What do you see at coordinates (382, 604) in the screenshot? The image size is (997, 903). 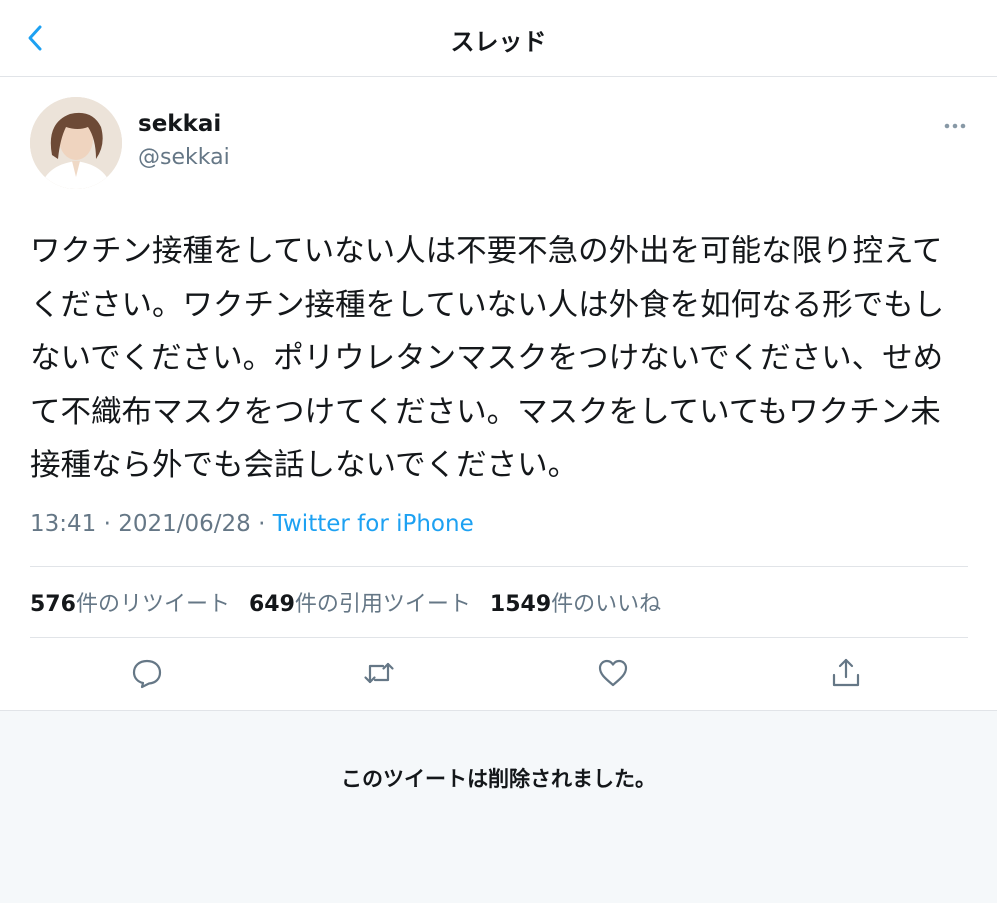 I see `quotes-label: 件の引用ツイート` at bounding box center [382, 604].